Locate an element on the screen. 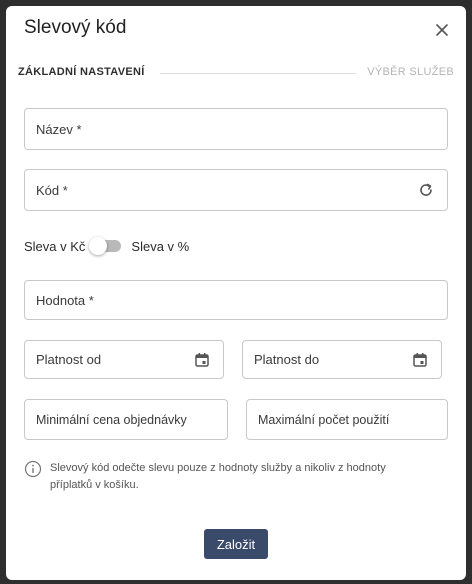 Image resolution: width=472 pixels, height=584 pixels. min-order-price-field: Minimální cena objednávky is located at coordinates (126, 419).